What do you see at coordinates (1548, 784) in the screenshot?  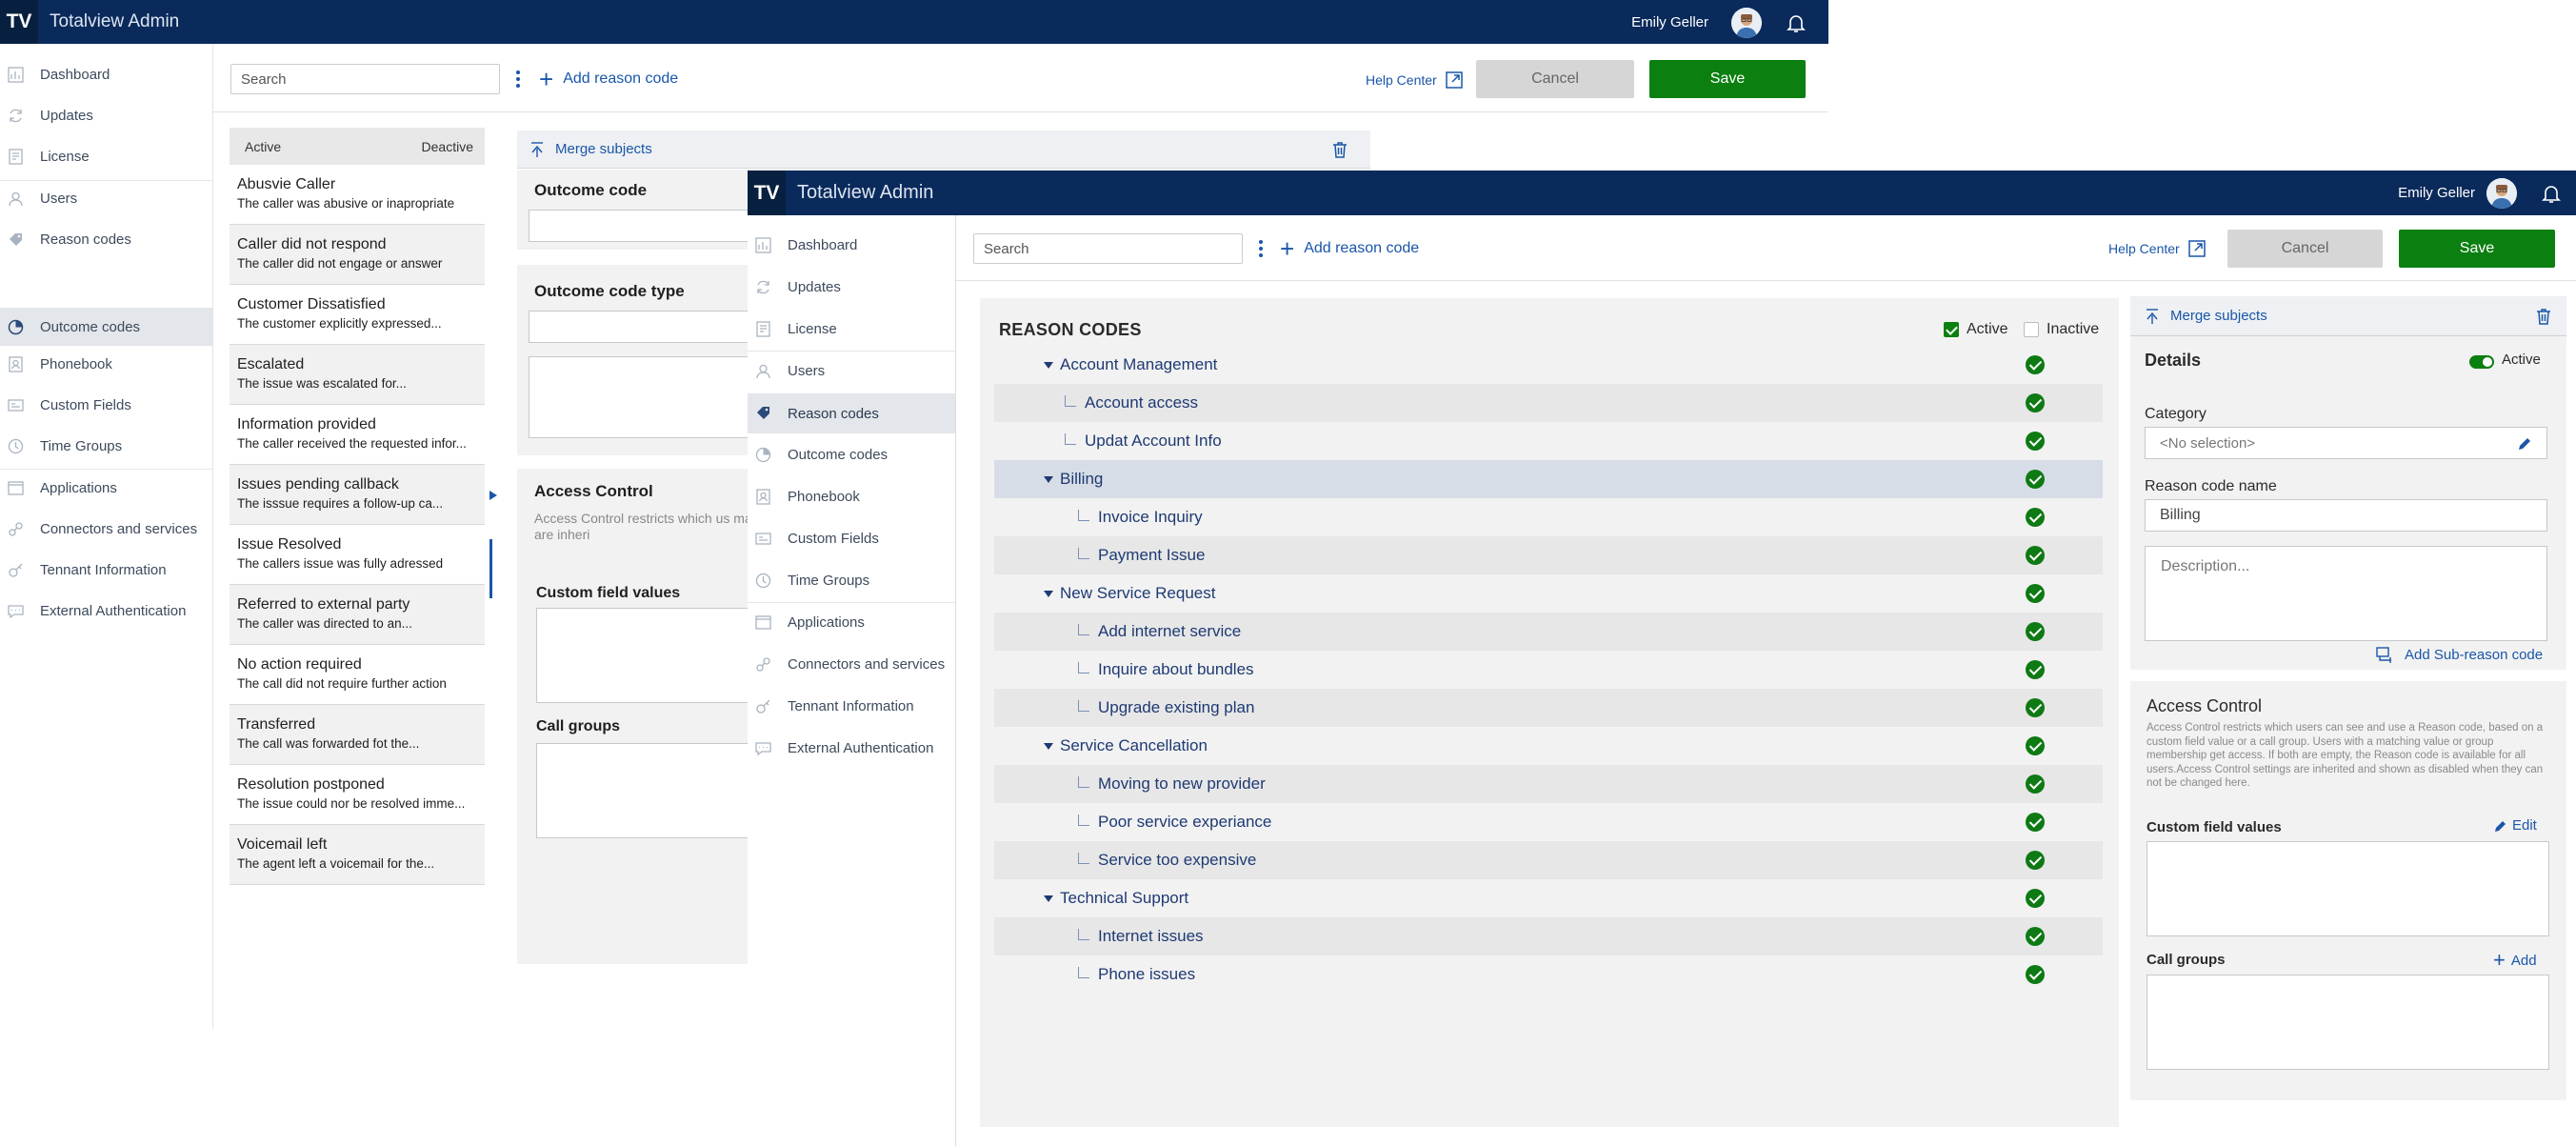 I see `tree-row-child: Moving to new provider` at bounding box center [1548, 784].